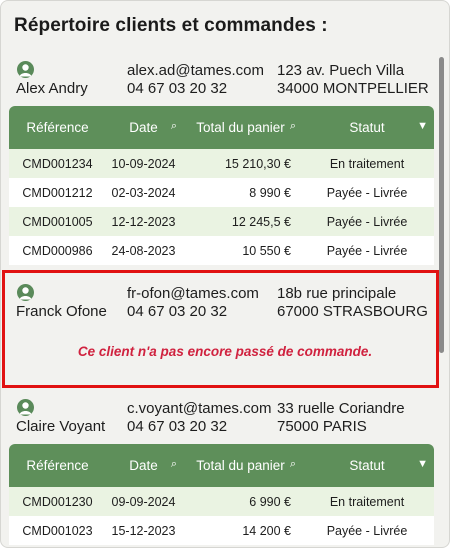  I want to click on order-date: 02-03-2024, so click(143, 192).